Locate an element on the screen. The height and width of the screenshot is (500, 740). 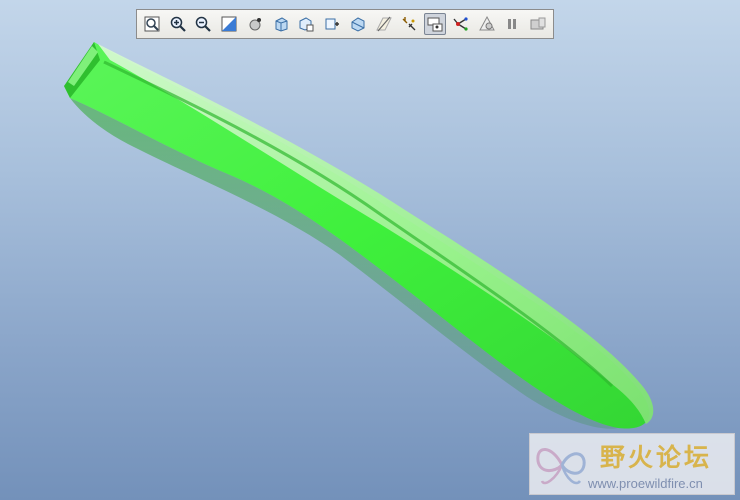
forum-watermark: 野火论坛 www.proewildfire.cn is located at coordinates (632, 464).